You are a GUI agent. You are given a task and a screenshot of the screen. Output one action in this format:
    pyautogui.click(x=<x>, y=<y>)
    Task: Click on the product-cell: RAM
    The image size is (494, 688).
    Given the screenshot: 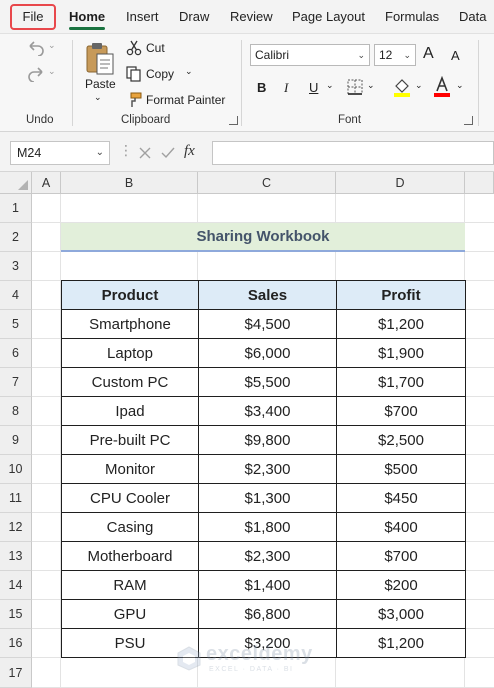 What is the action you would take?
    pyautogui.click(x=130, y=585)
    